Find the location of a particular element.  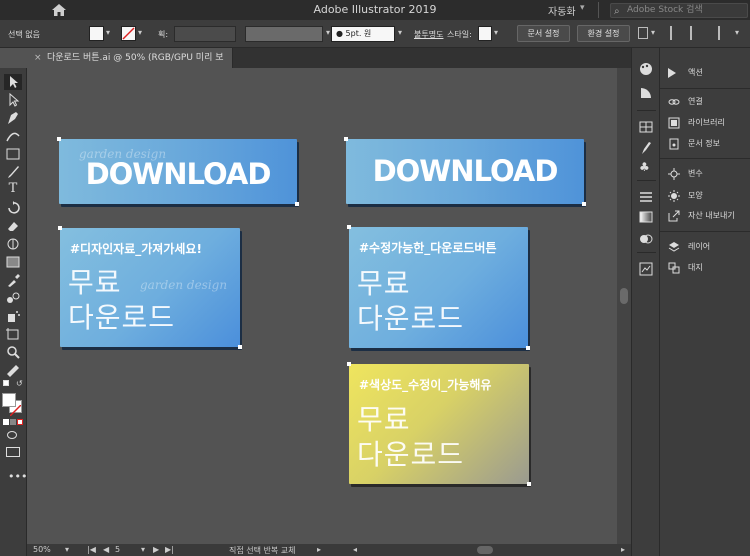

curvature-tool-icon is located at coordinates (13, 136).